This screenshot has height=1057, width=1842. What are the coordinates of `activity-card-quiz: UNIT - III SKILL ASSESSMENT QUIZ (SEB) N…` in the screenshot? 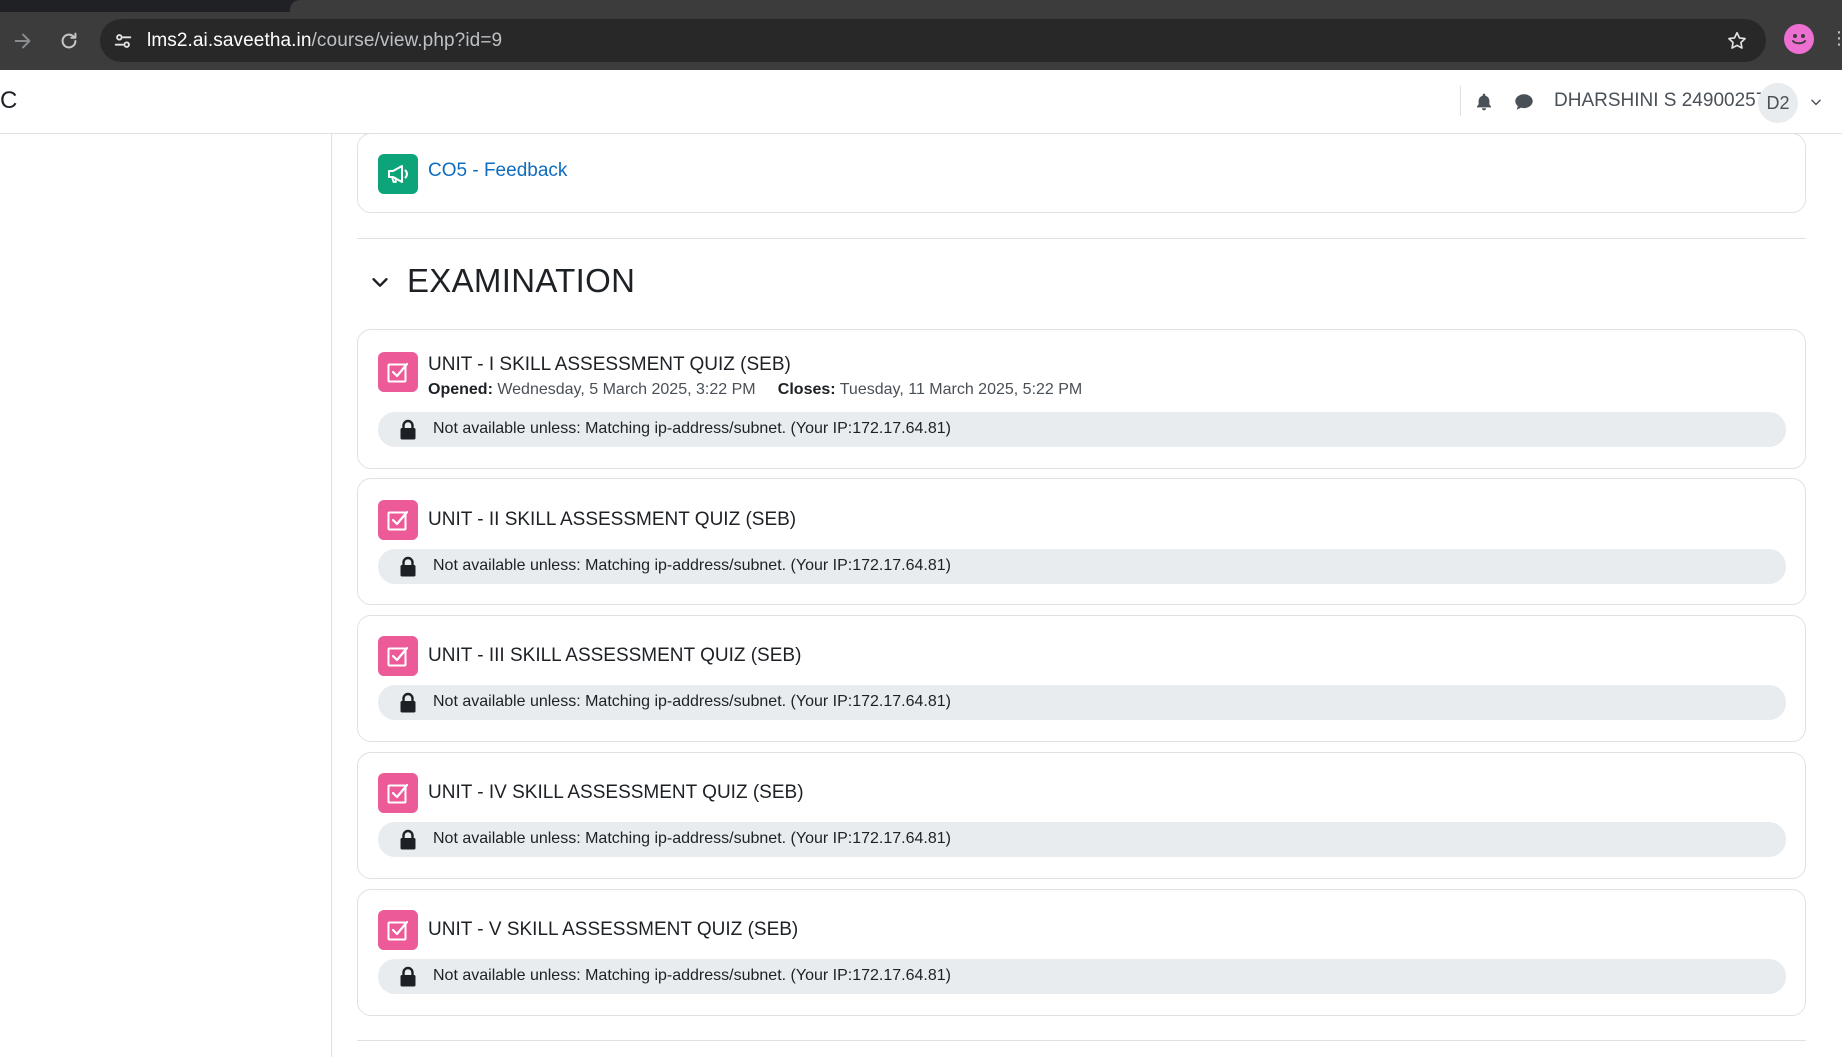 It's located at (1081, 678).